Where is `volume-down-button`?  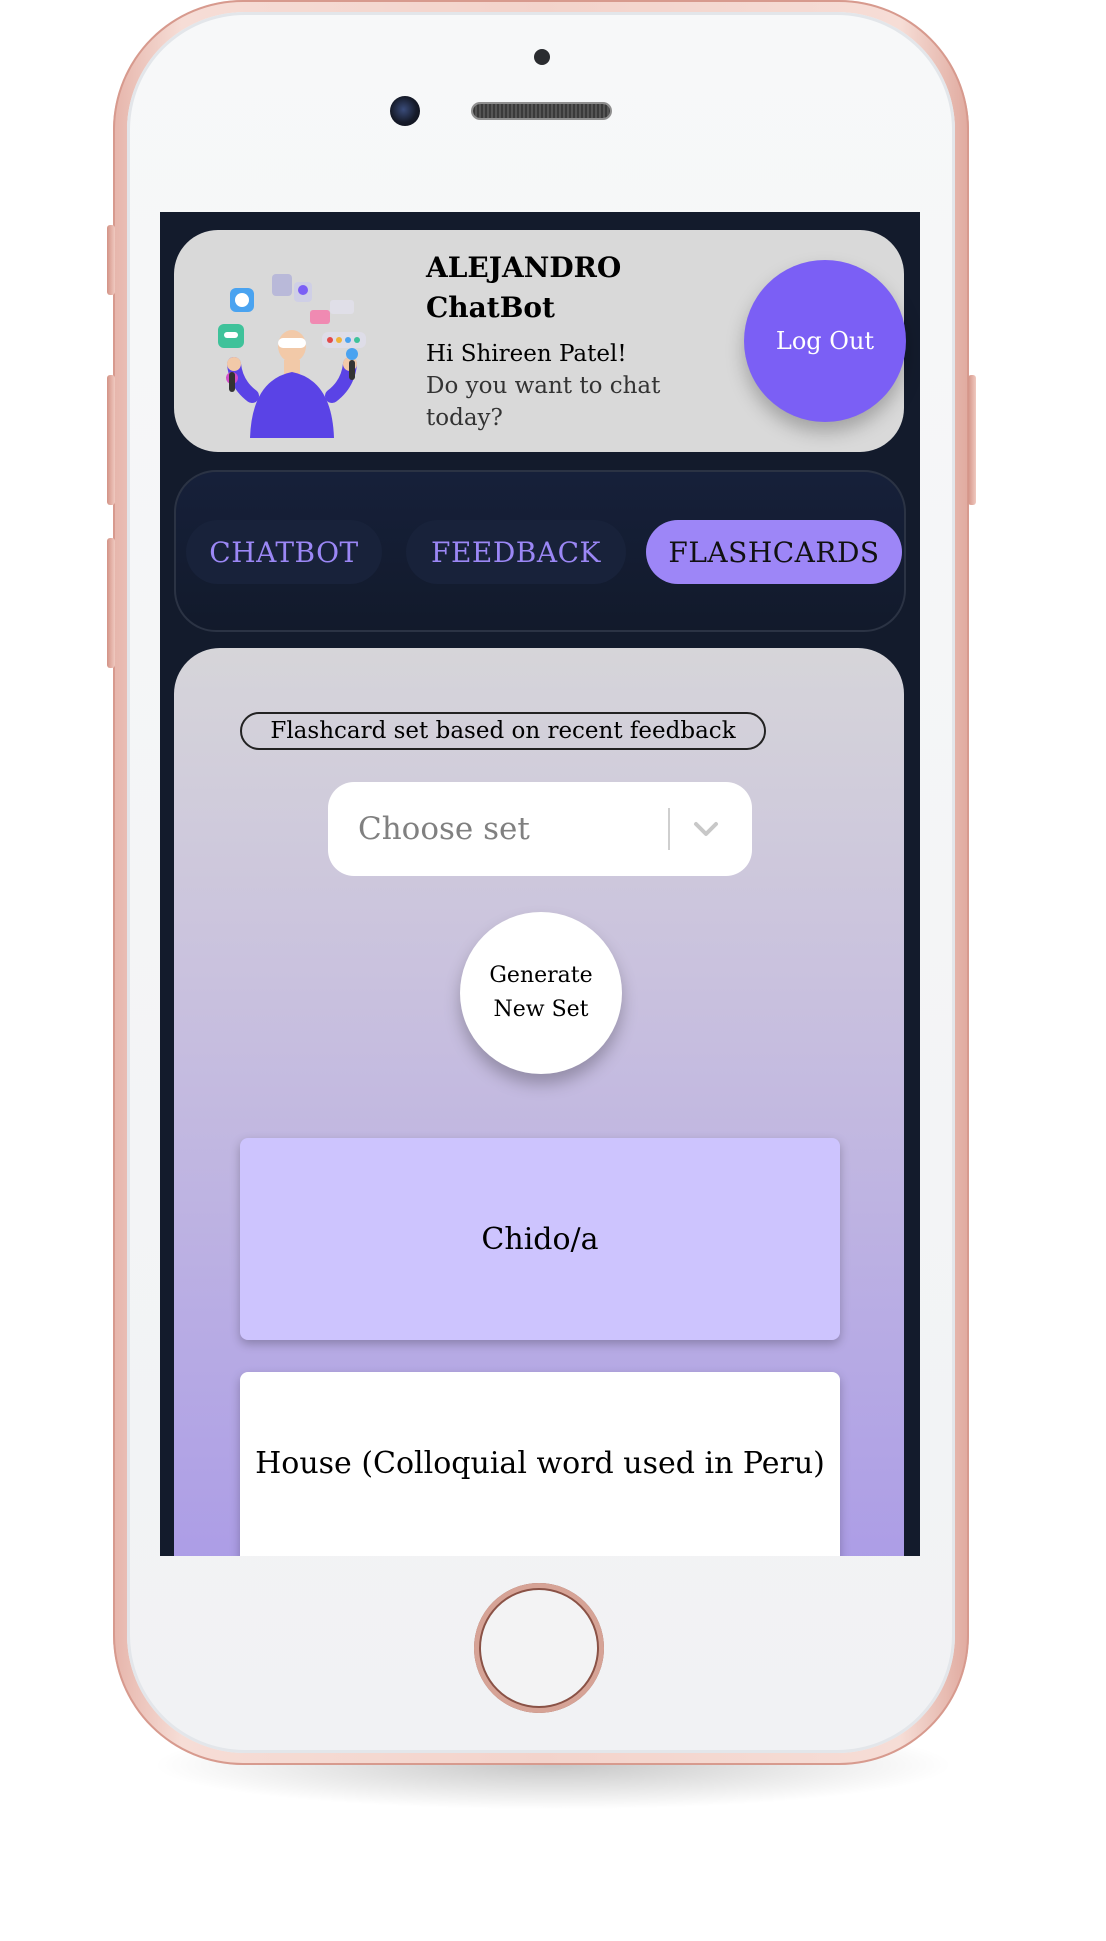 volume-down-button is located at coordinates (111, 603).